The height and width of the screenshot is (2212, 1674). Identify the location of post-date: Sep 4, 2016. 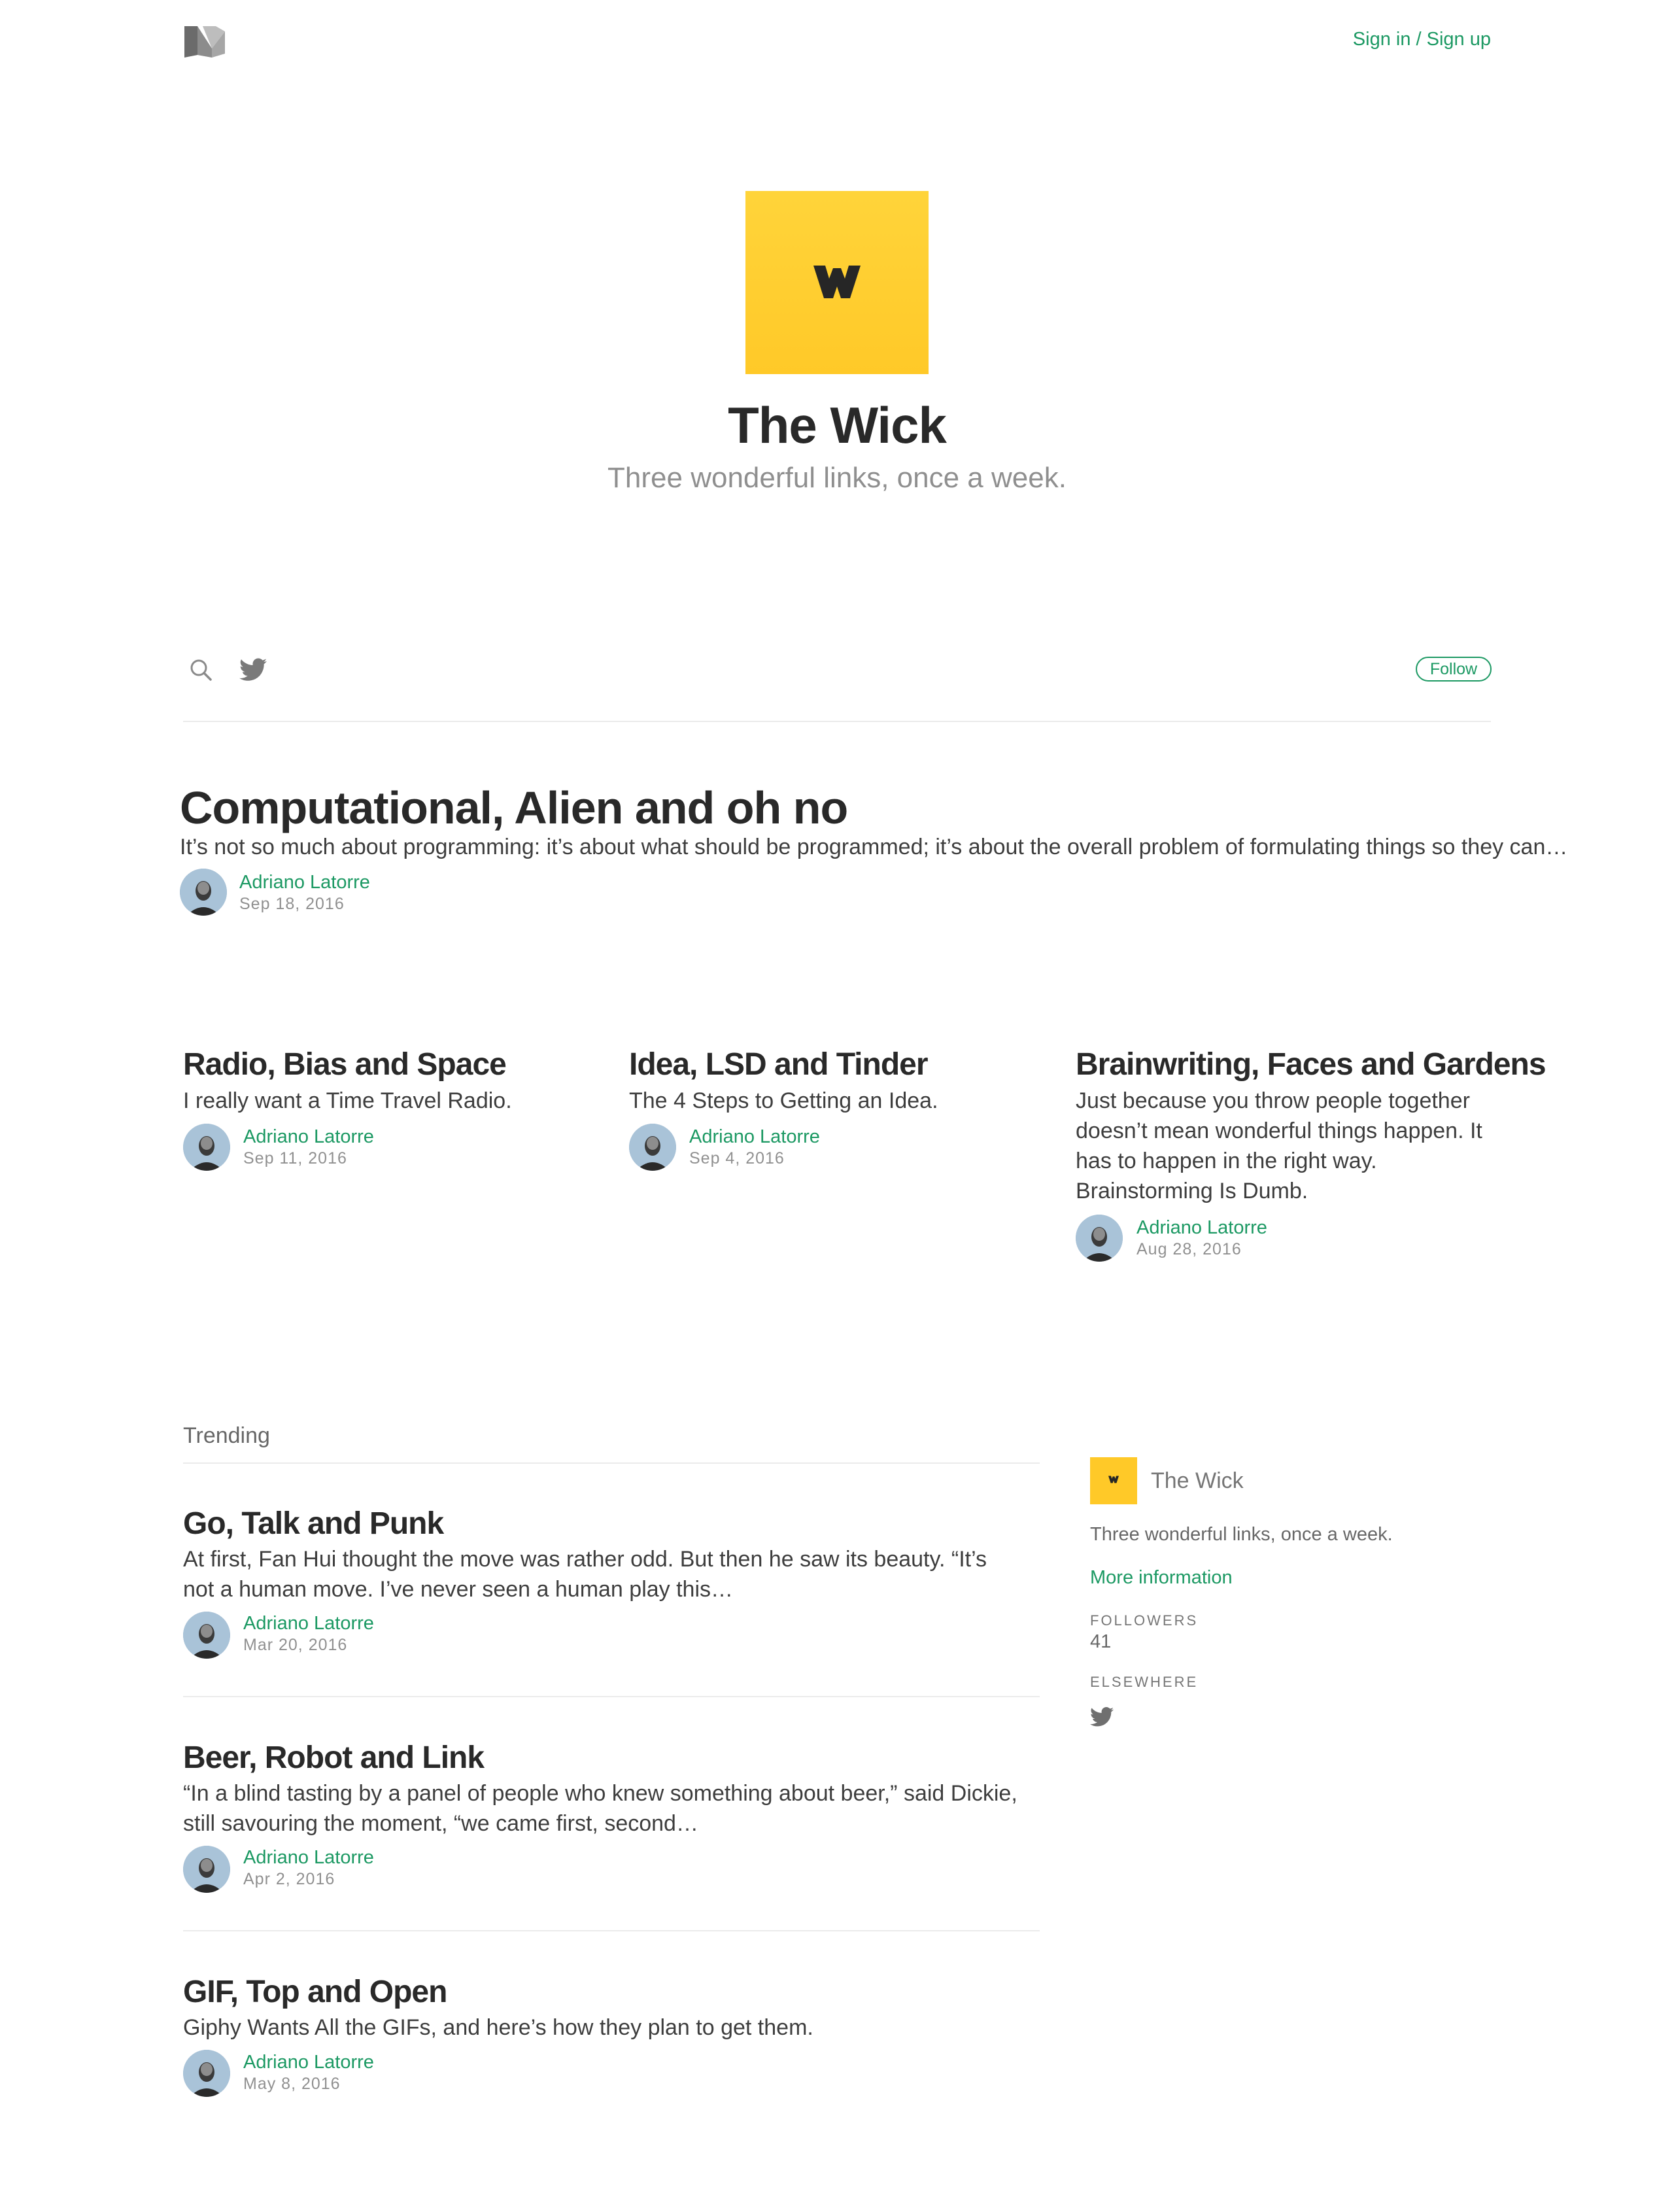
(737, 1158).